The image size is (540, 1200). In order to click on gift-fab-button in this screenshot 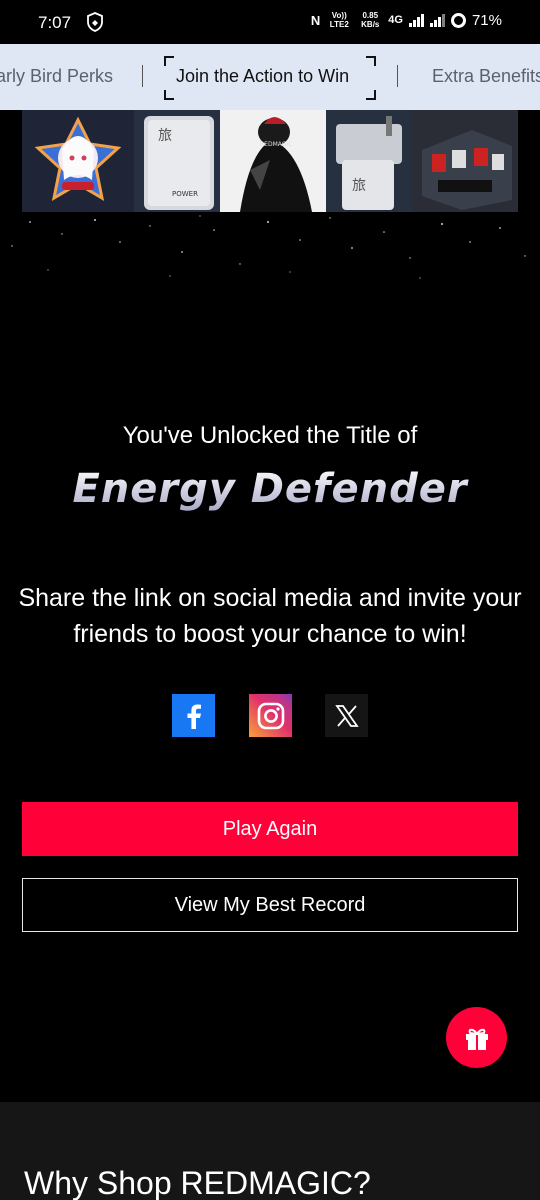, I will do `click(476, 1037)`.